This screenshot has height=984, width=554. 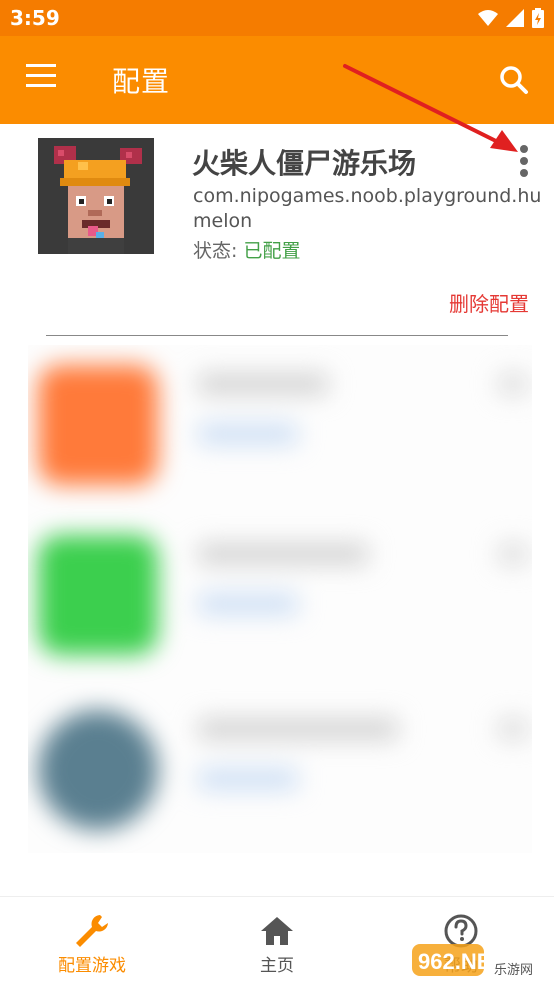 I want to click on nav-home: 主页, so click(x=277, y=940).